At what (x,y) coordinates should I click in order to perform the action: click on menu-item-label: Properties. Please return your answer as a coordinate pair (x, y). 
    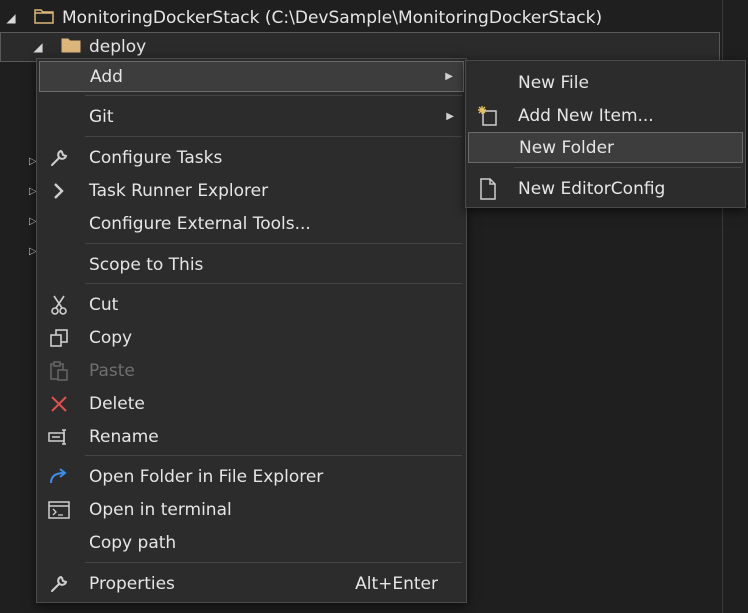
    Looking at the image, I should click on (132, 583).